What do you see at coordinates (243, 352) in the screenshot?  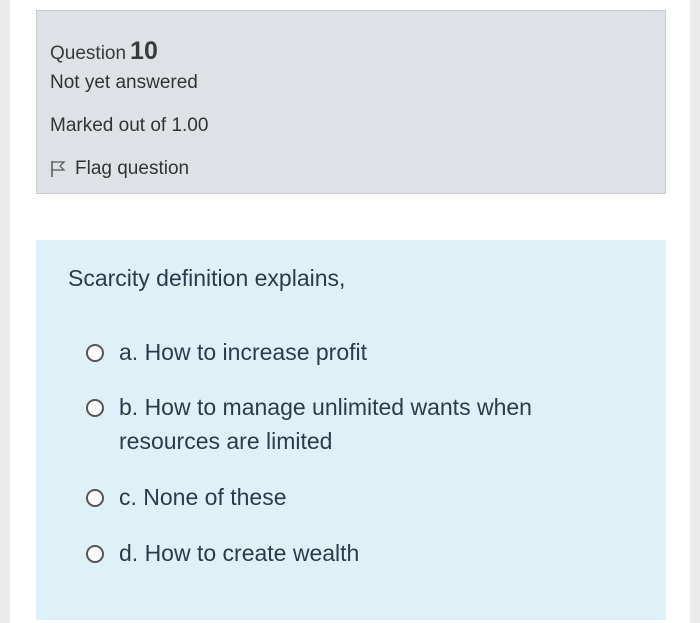 I see `answer-label: a. How to increase profit` at bounding box center [243, 352].